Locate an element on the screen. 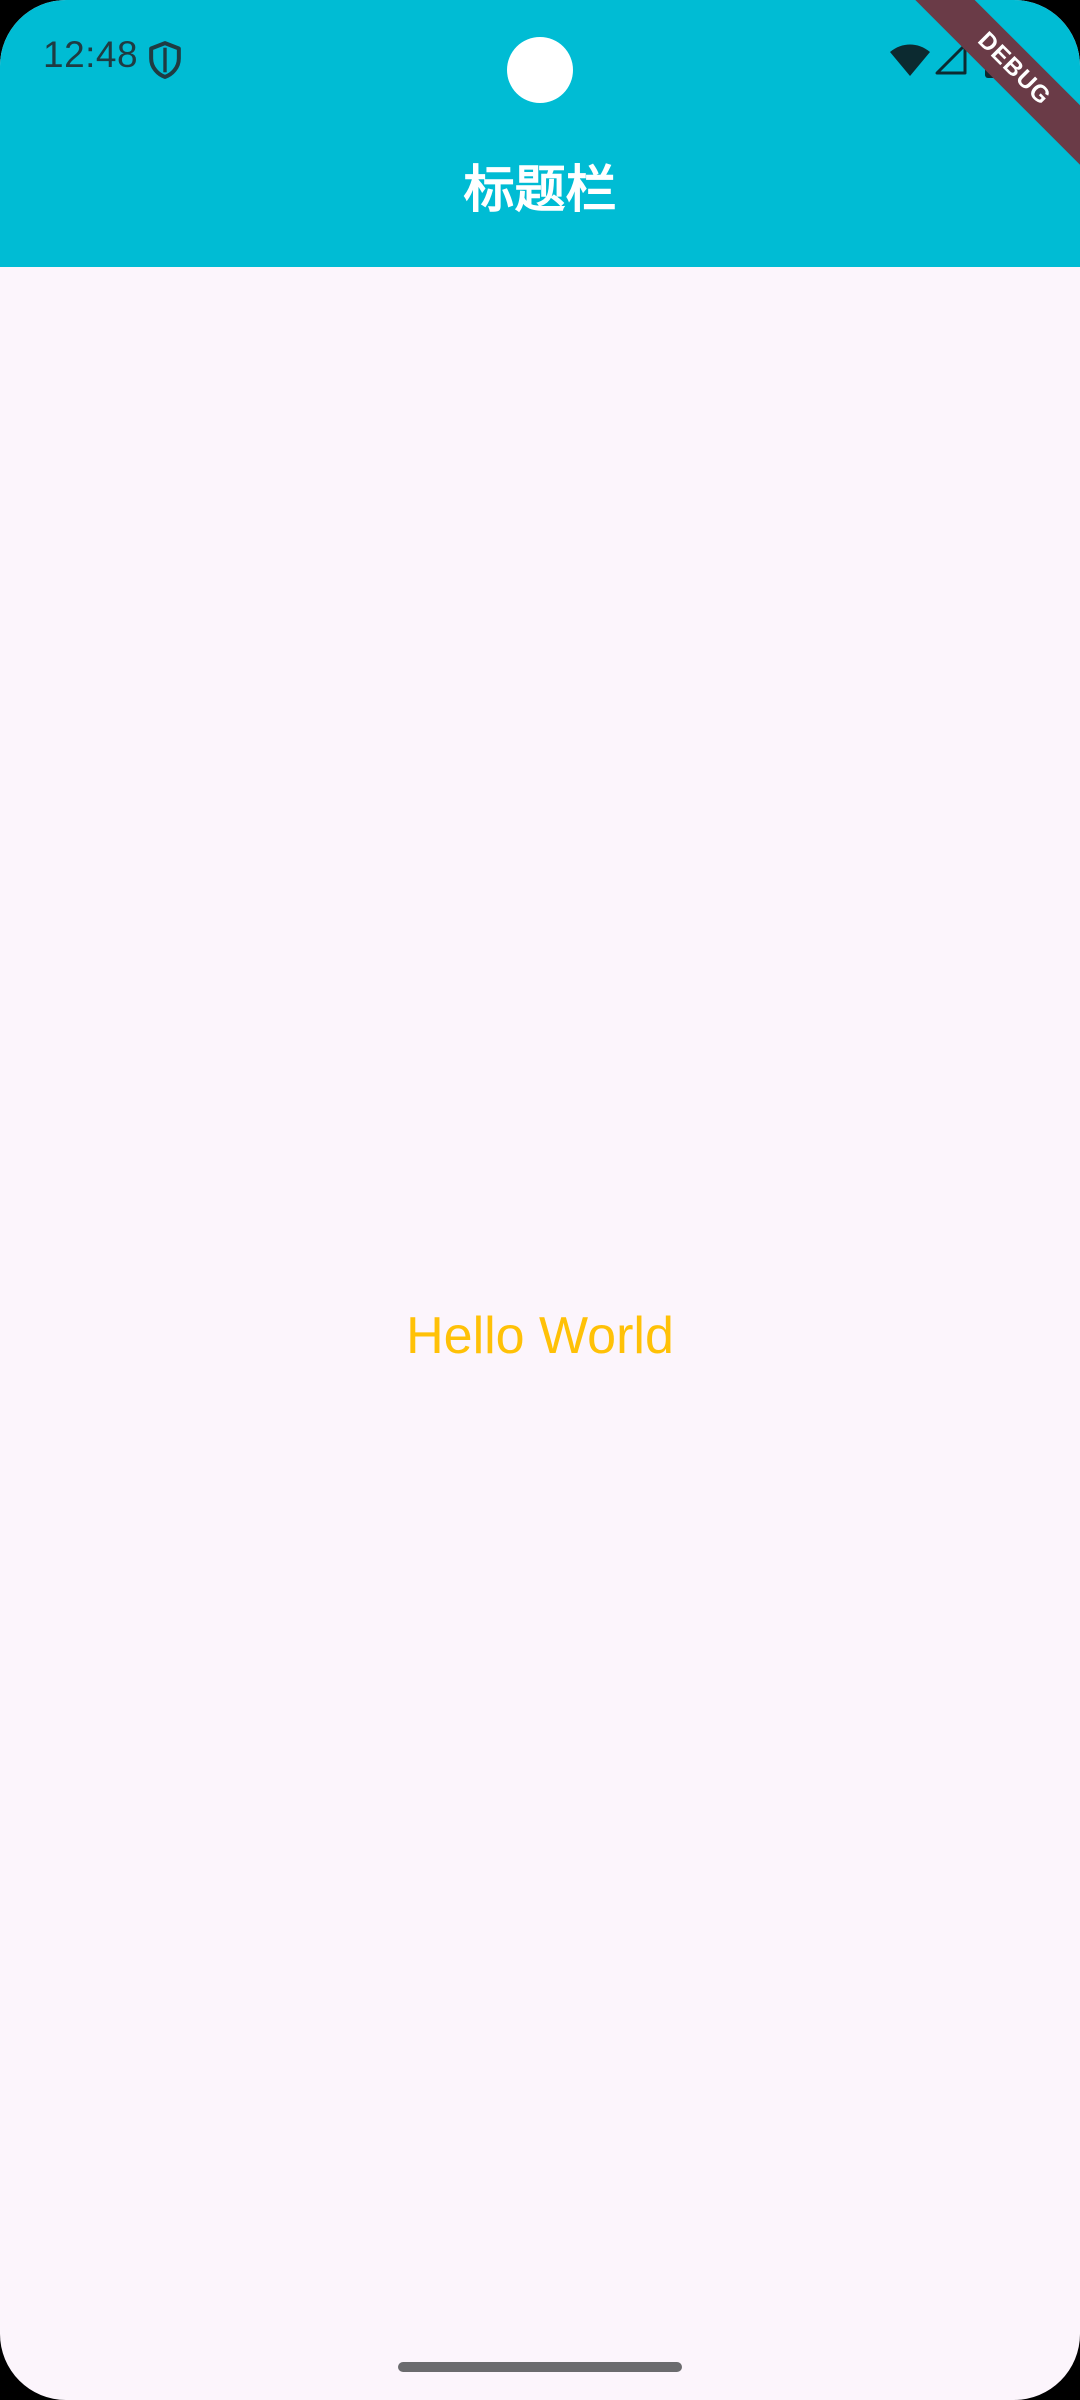  hello-world-text: Hello World is located at coordinates (540, 1336).